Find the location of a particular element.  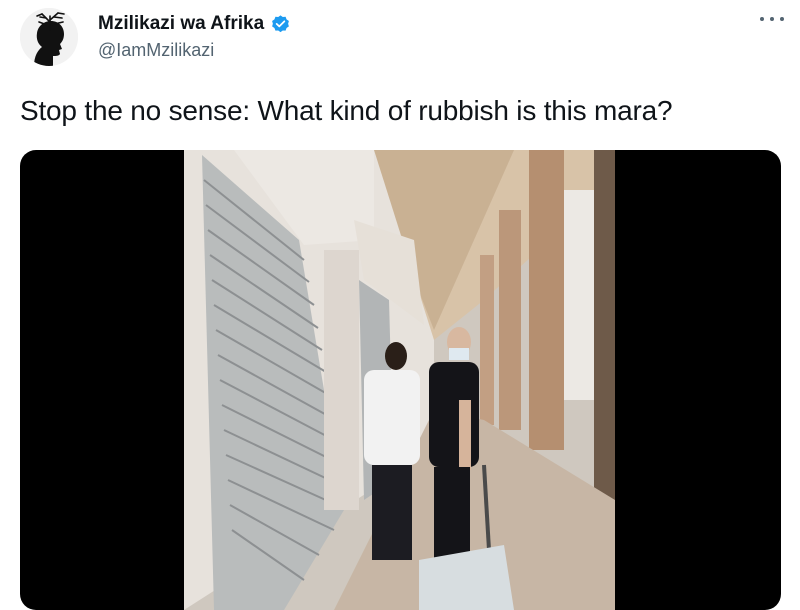

tree-head-avatar-icon is located at coordinates (49, 37).